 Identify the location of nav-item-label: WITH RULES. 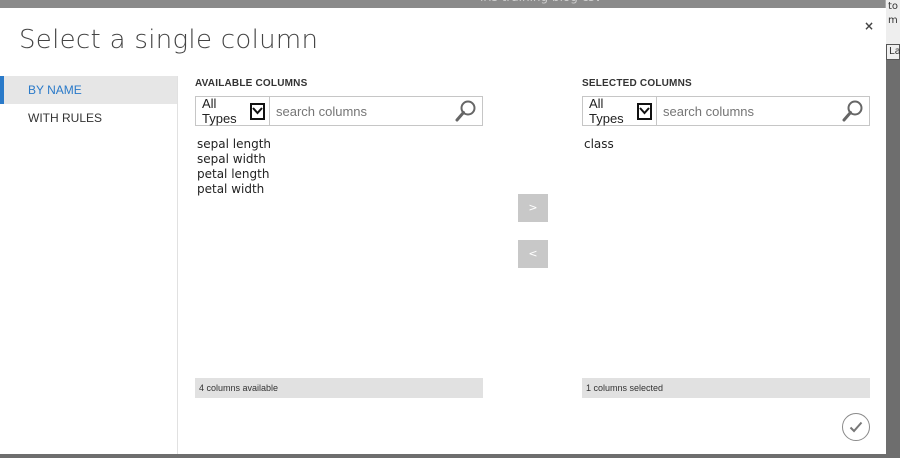
(65, 118).